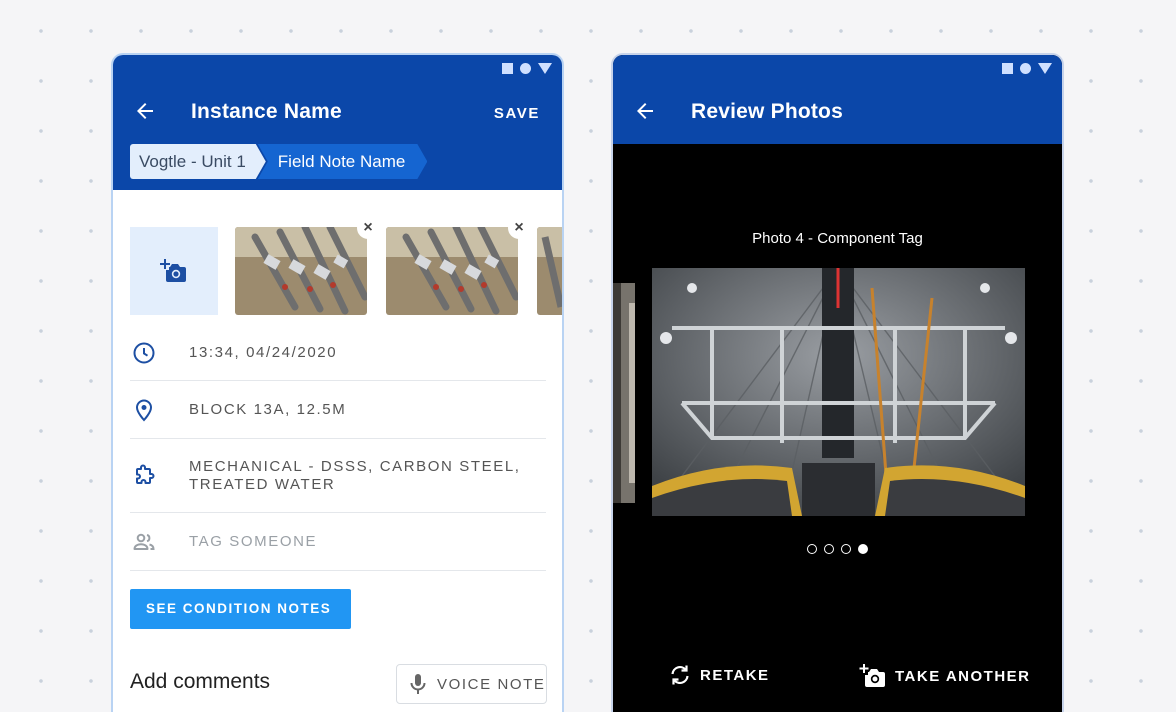  What do you see at coordinates (343, 161) in the screenshot?
I see `breadcrumb-item-field-note: Field Note Name` at bounding box center [343, 161].